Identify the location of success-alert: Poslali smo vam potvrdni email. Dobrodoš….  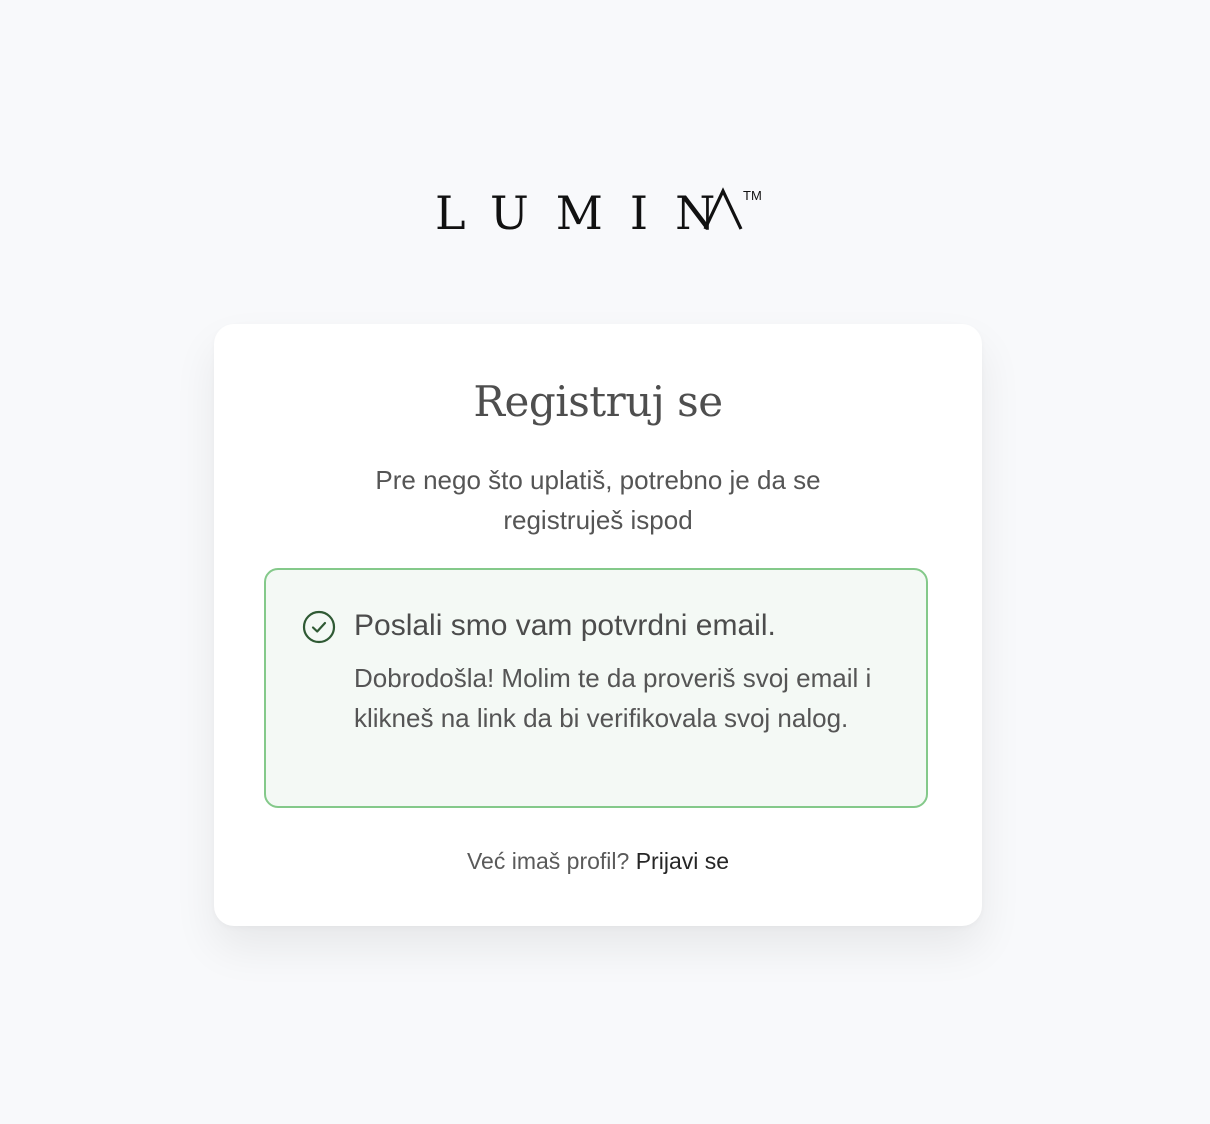
(596, 688).